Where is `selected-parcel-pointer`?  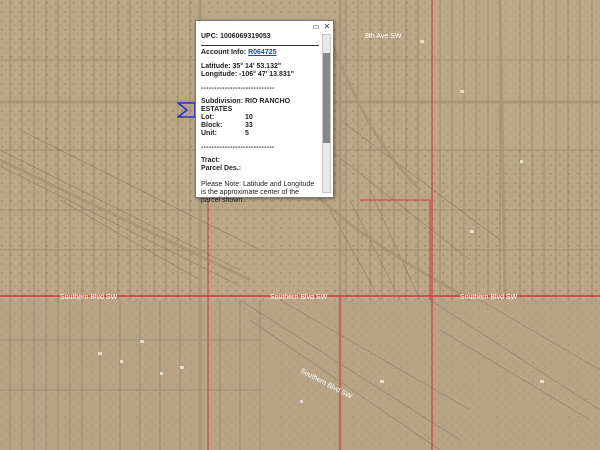
selected-parcel-pointer is located at coordinates (186, 110).